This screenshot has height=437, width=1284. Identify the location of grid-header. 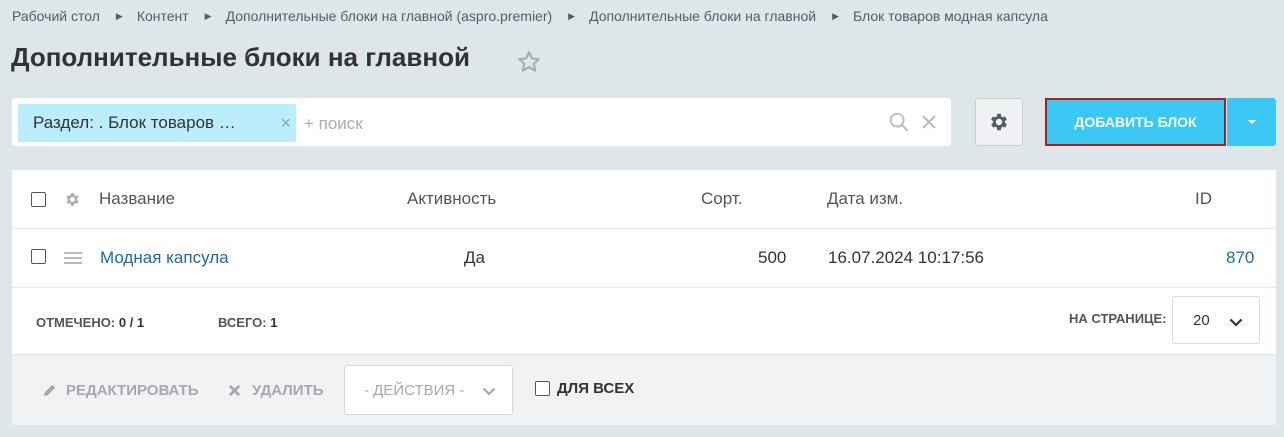
(644, 199).